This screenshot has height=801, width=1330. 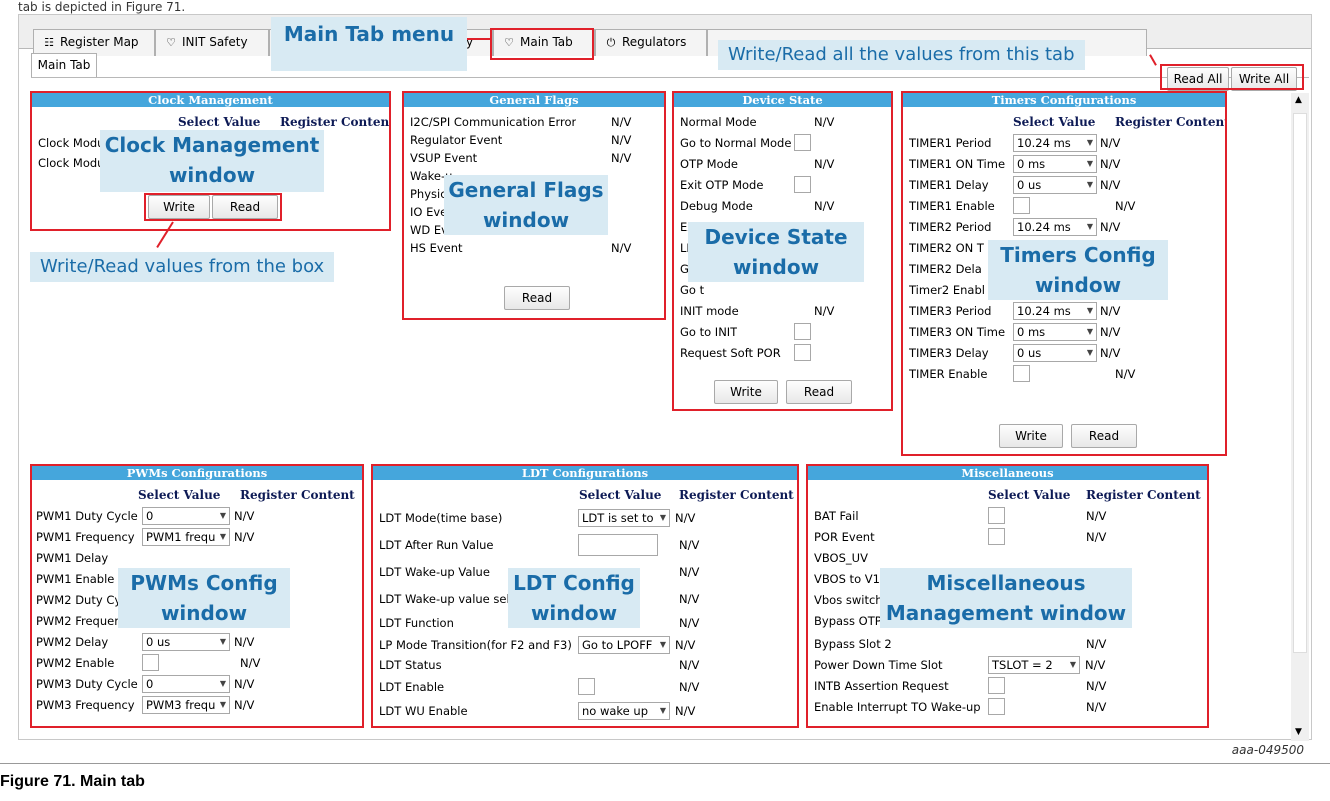 I want to click on intb-assertion-checkbox, so click(x=996, y=685).